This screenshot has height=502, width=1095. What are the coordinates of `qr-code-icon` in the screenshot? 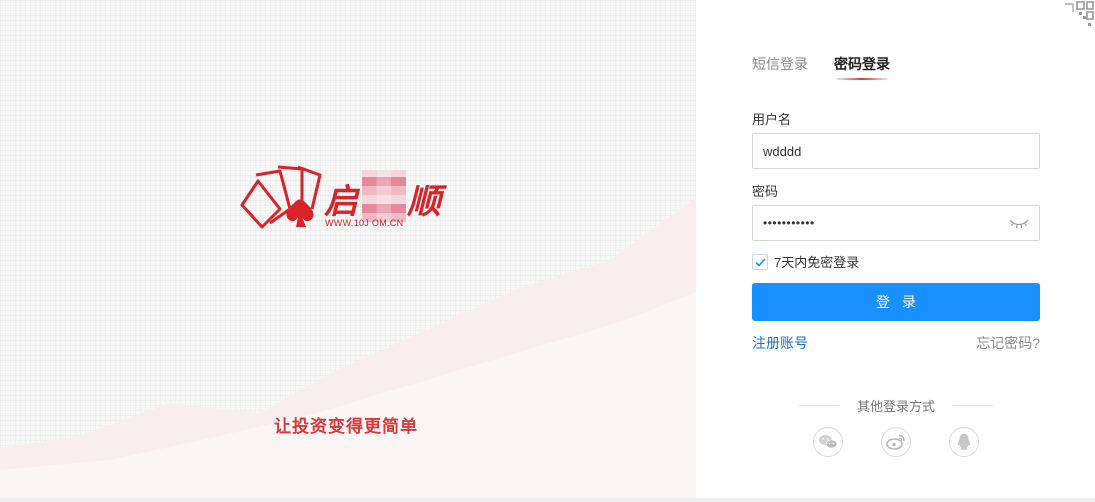 It's located at (1078, 16).